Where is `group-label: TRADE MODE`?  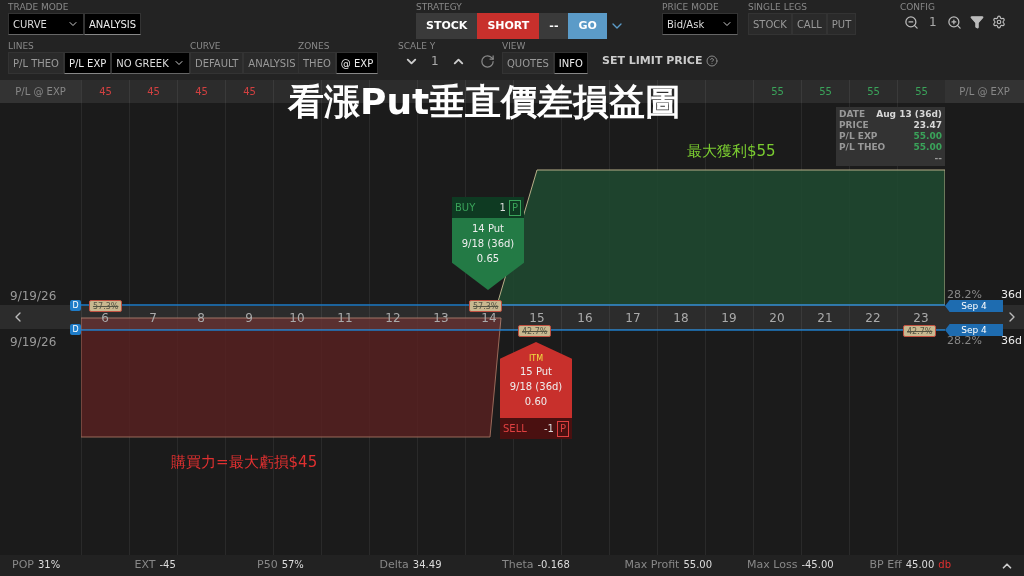
group-label: TRADE MODE is located at coordinates (39, 7).